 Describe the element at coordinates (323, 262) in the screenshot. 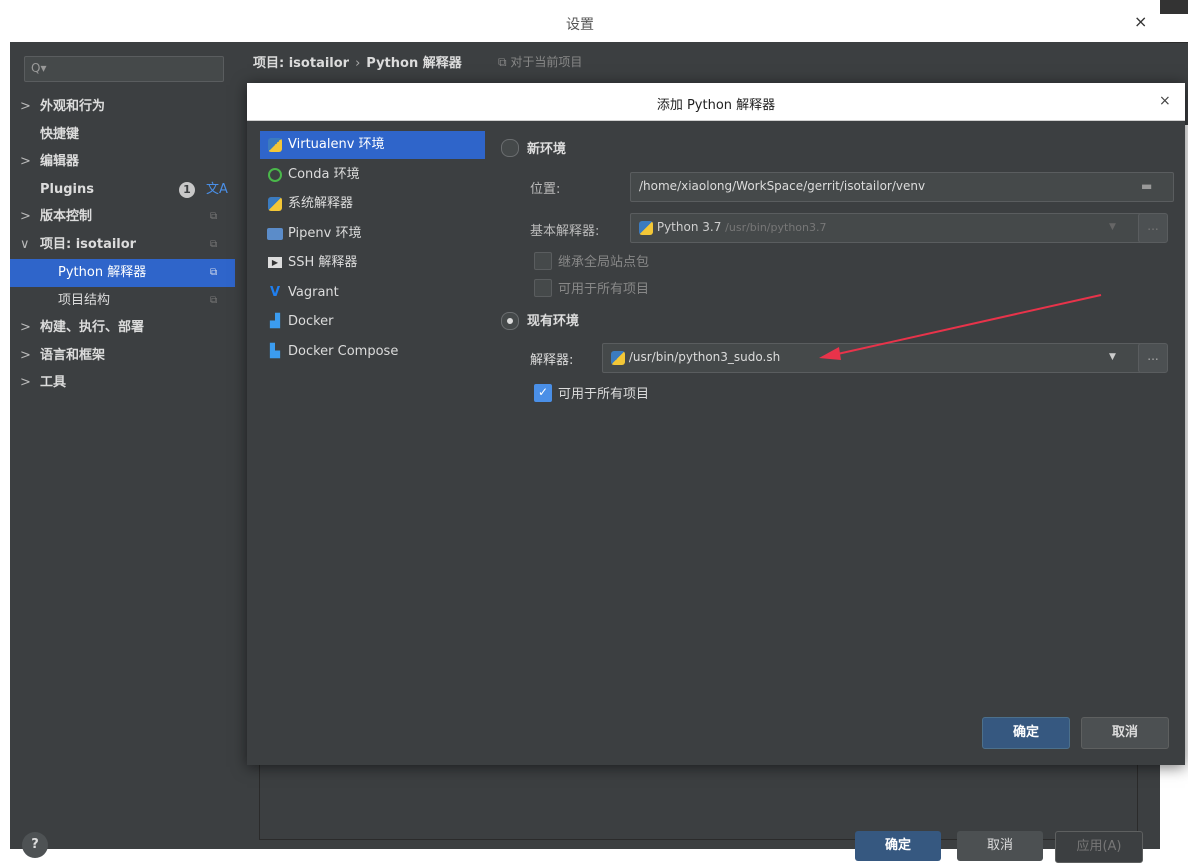

I see `type-label: SSH 解释器` at that location.